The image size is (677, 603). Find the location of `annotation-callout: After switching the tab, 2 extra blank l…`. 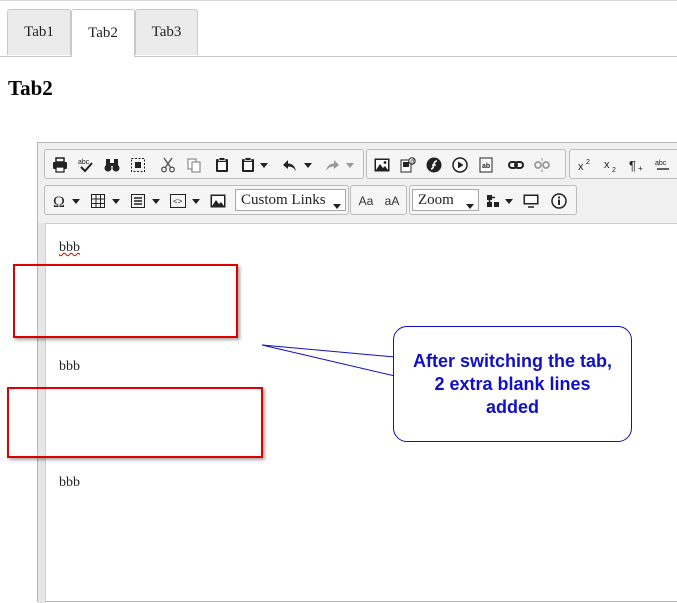

annotation-callout: After switching the tab, 2 extra blank l… is located at coordinates (512, 384).